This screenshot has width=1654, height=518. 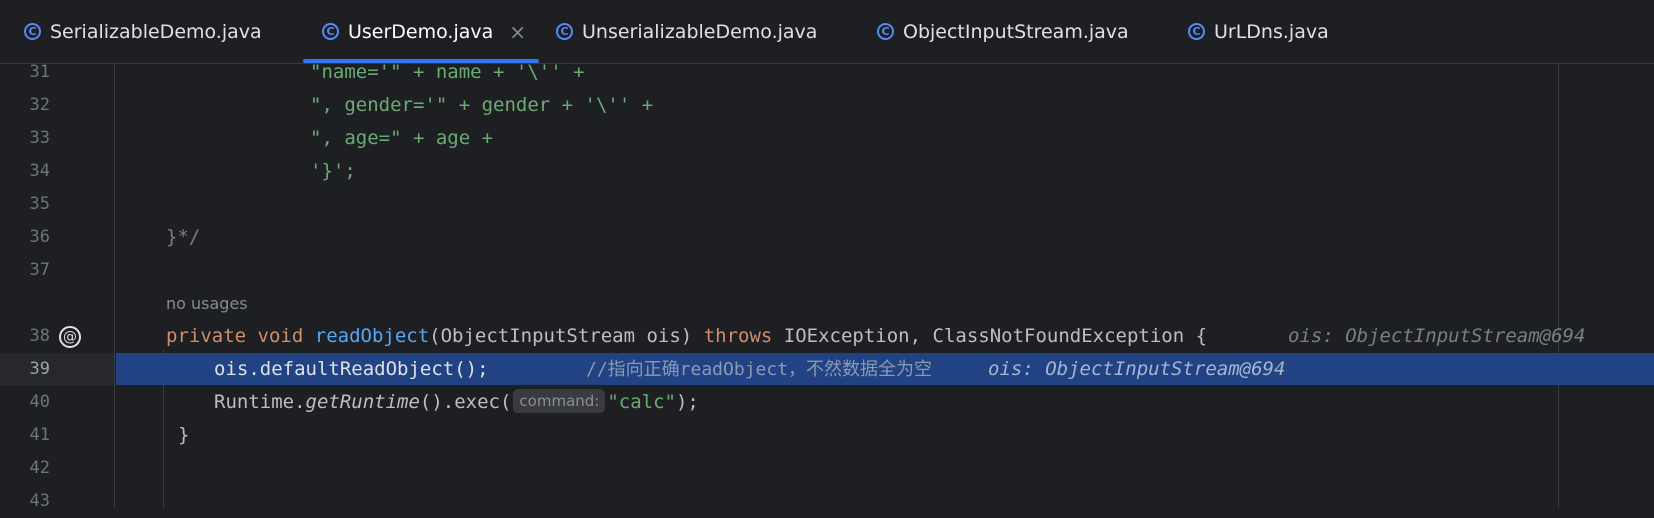 What do you see at coordinates (39, 138) in the screenshot?
I see `line-number: 33` at bounding box center [39, 138].